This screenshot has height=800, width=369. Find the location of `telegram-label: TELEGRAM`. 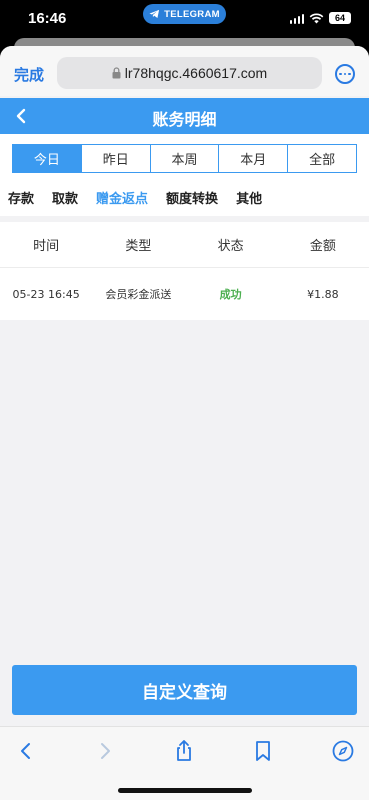

telegram-label: TELEGRAM is located at coordinates (192, 14).